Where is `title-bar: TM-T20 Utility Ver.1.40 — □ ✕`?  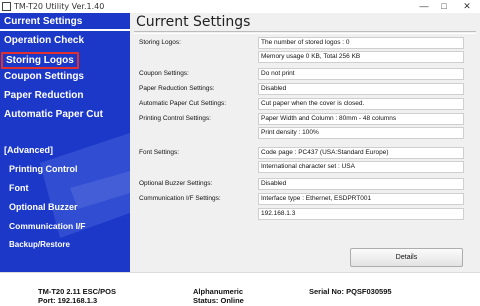
title-bar: TM-T20 Utility Ver.1.40 — □ ✕ is located at coordinates (240, 6).